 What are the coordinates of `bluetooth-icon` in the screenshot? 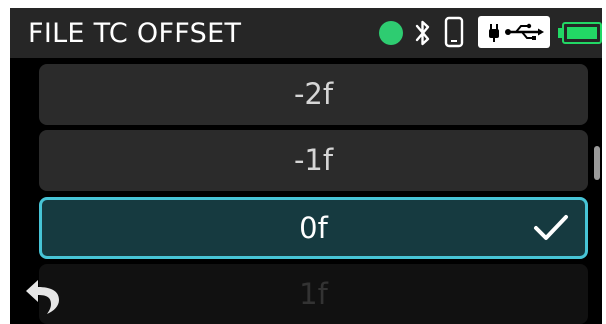 It's located at (422, 33).